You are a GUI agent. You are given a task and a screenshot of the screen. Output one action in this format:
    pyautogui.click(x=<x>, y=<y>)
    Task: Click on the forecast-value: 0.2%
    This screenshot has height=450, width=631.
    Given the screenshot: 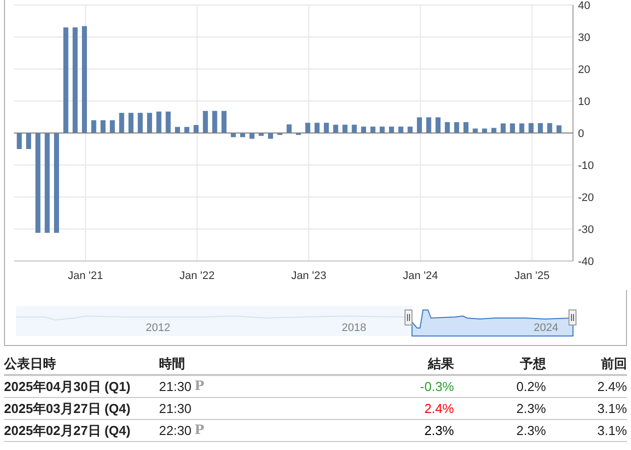 What is the action you would take?
    pyautogui.click(x=531, y=386)
    